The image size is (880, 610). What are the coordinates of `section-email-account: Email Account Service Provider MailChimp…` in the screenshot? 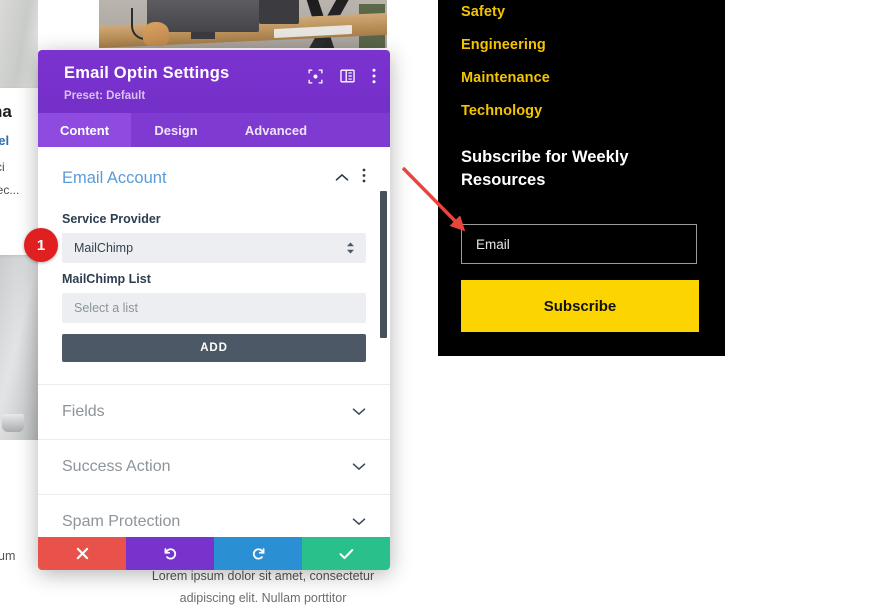 It's located at (214, 254).